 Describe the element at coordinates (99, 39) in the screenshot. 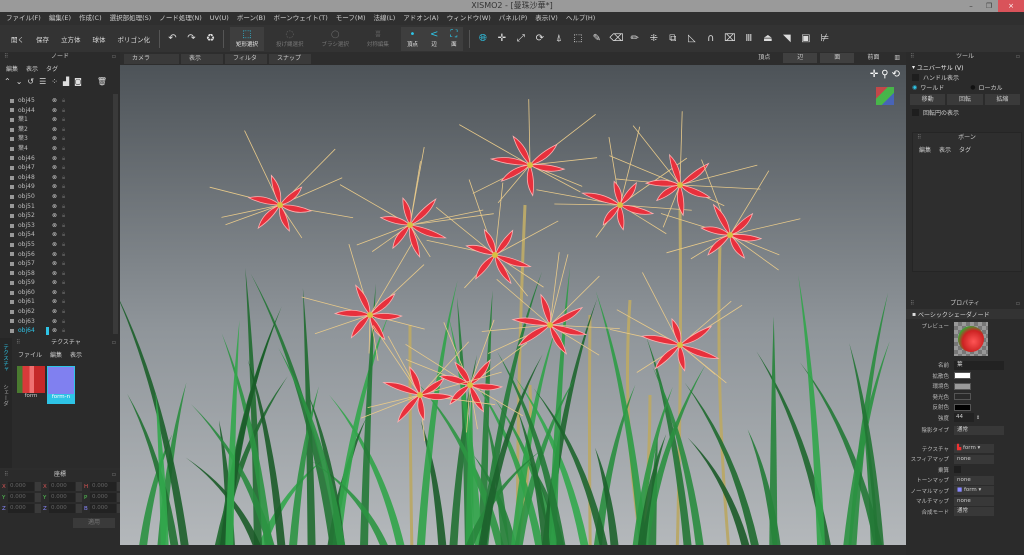

I see `sphere-button: 球体` at that location.